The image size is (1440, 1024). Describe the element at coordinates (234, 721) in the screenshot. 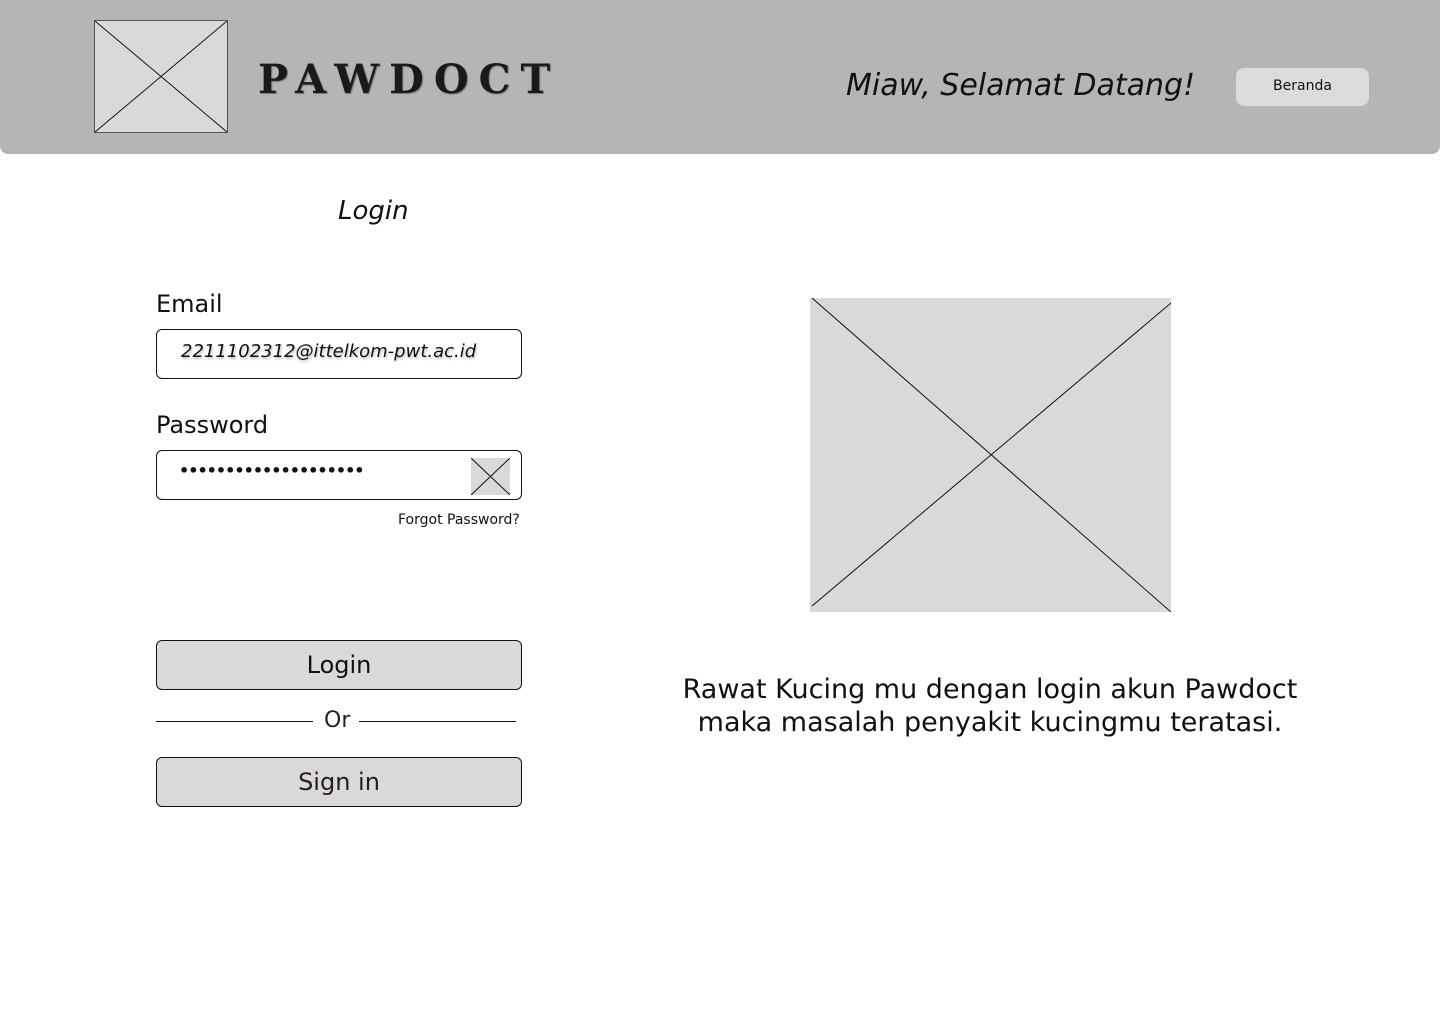

I see `divider-left` at that location.